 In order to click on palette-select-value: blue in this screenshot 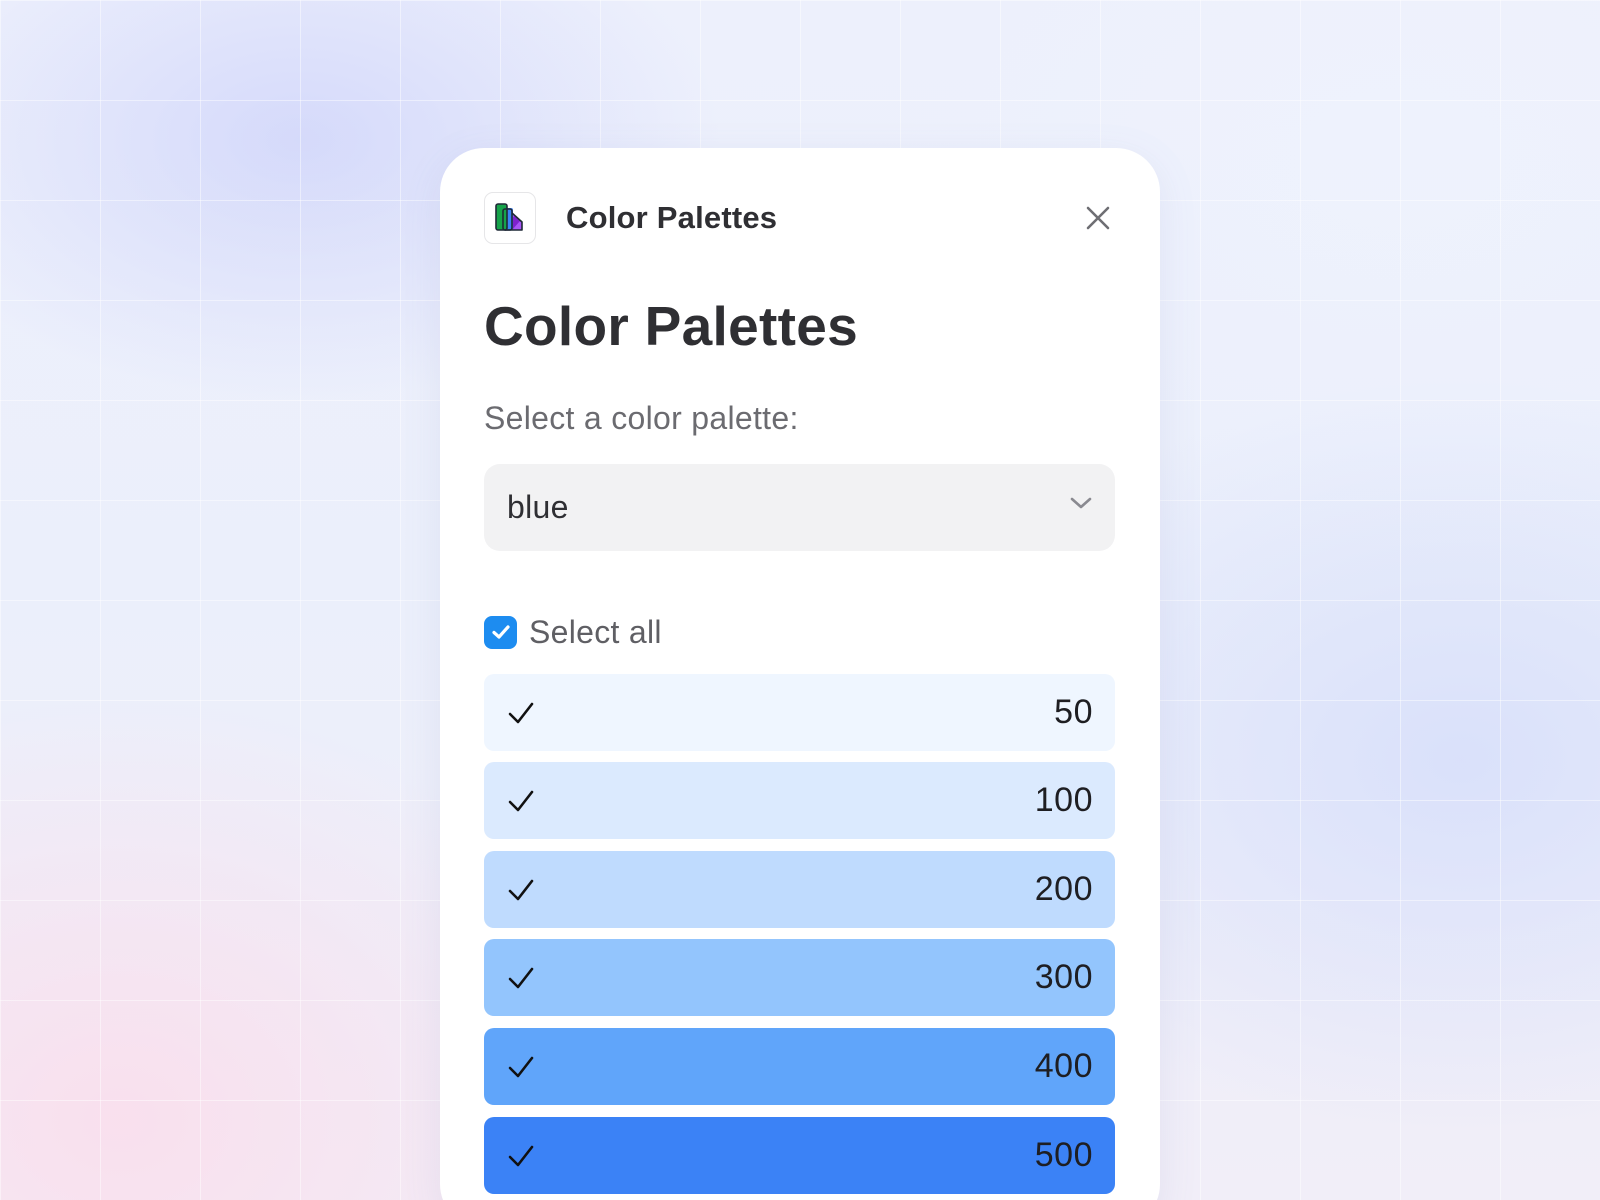, I will do `click(538, 507)`.